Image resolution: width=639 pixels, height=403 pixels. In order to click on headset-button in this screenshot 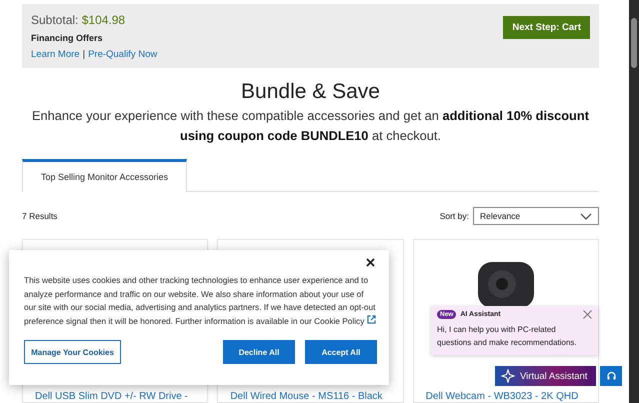, I will do `click(611, 376)`.